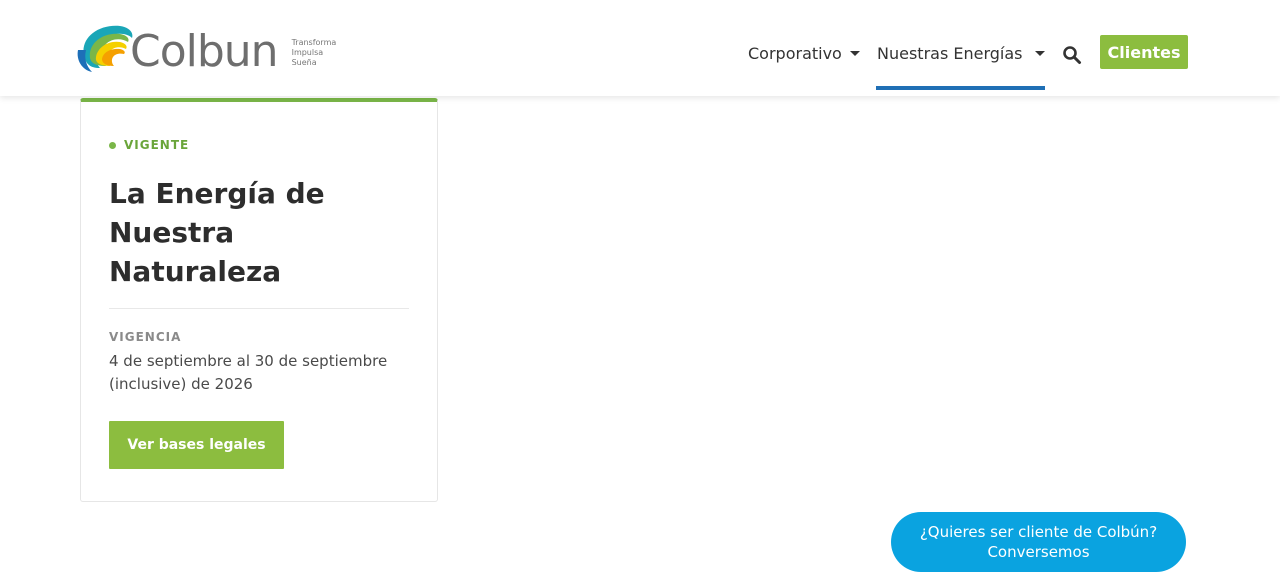  Describe the element at coordinates (307, 52) in the screenshot. I see `tagline-line-2: Impulsa` at that location.